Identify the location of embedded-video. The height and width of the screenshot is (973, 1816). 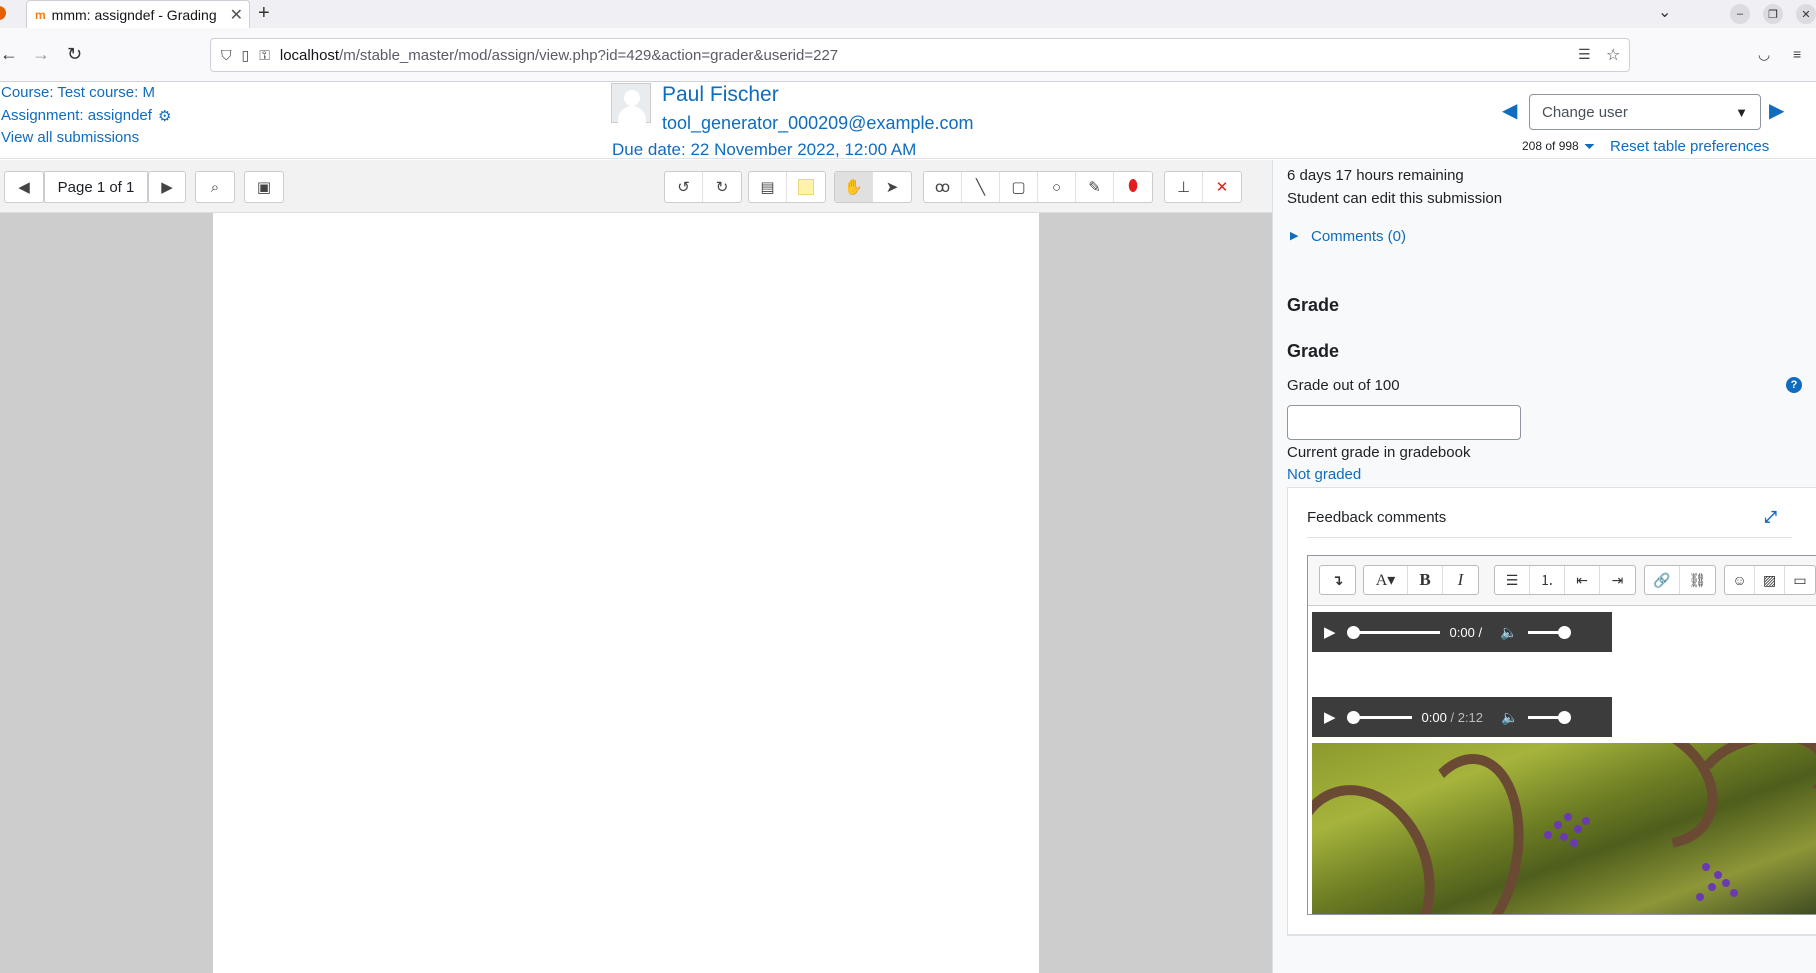
(1564, 828).